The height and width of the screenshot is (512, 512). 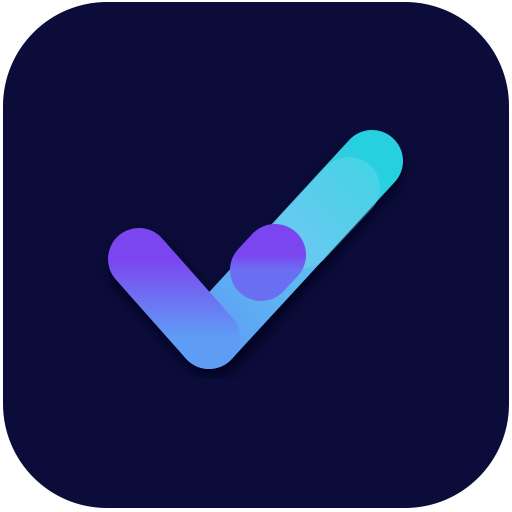 What do you see at coordinates (174, 298) in the screenshot?
I see `checkmark-short-stroke` at bounding box center [174, 298].